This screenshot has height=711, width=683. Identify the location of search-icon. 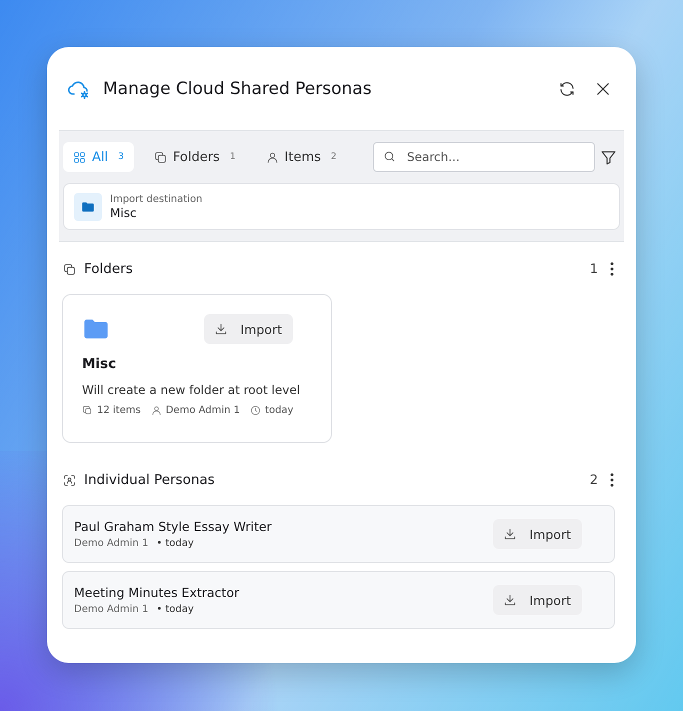
(389, 156).